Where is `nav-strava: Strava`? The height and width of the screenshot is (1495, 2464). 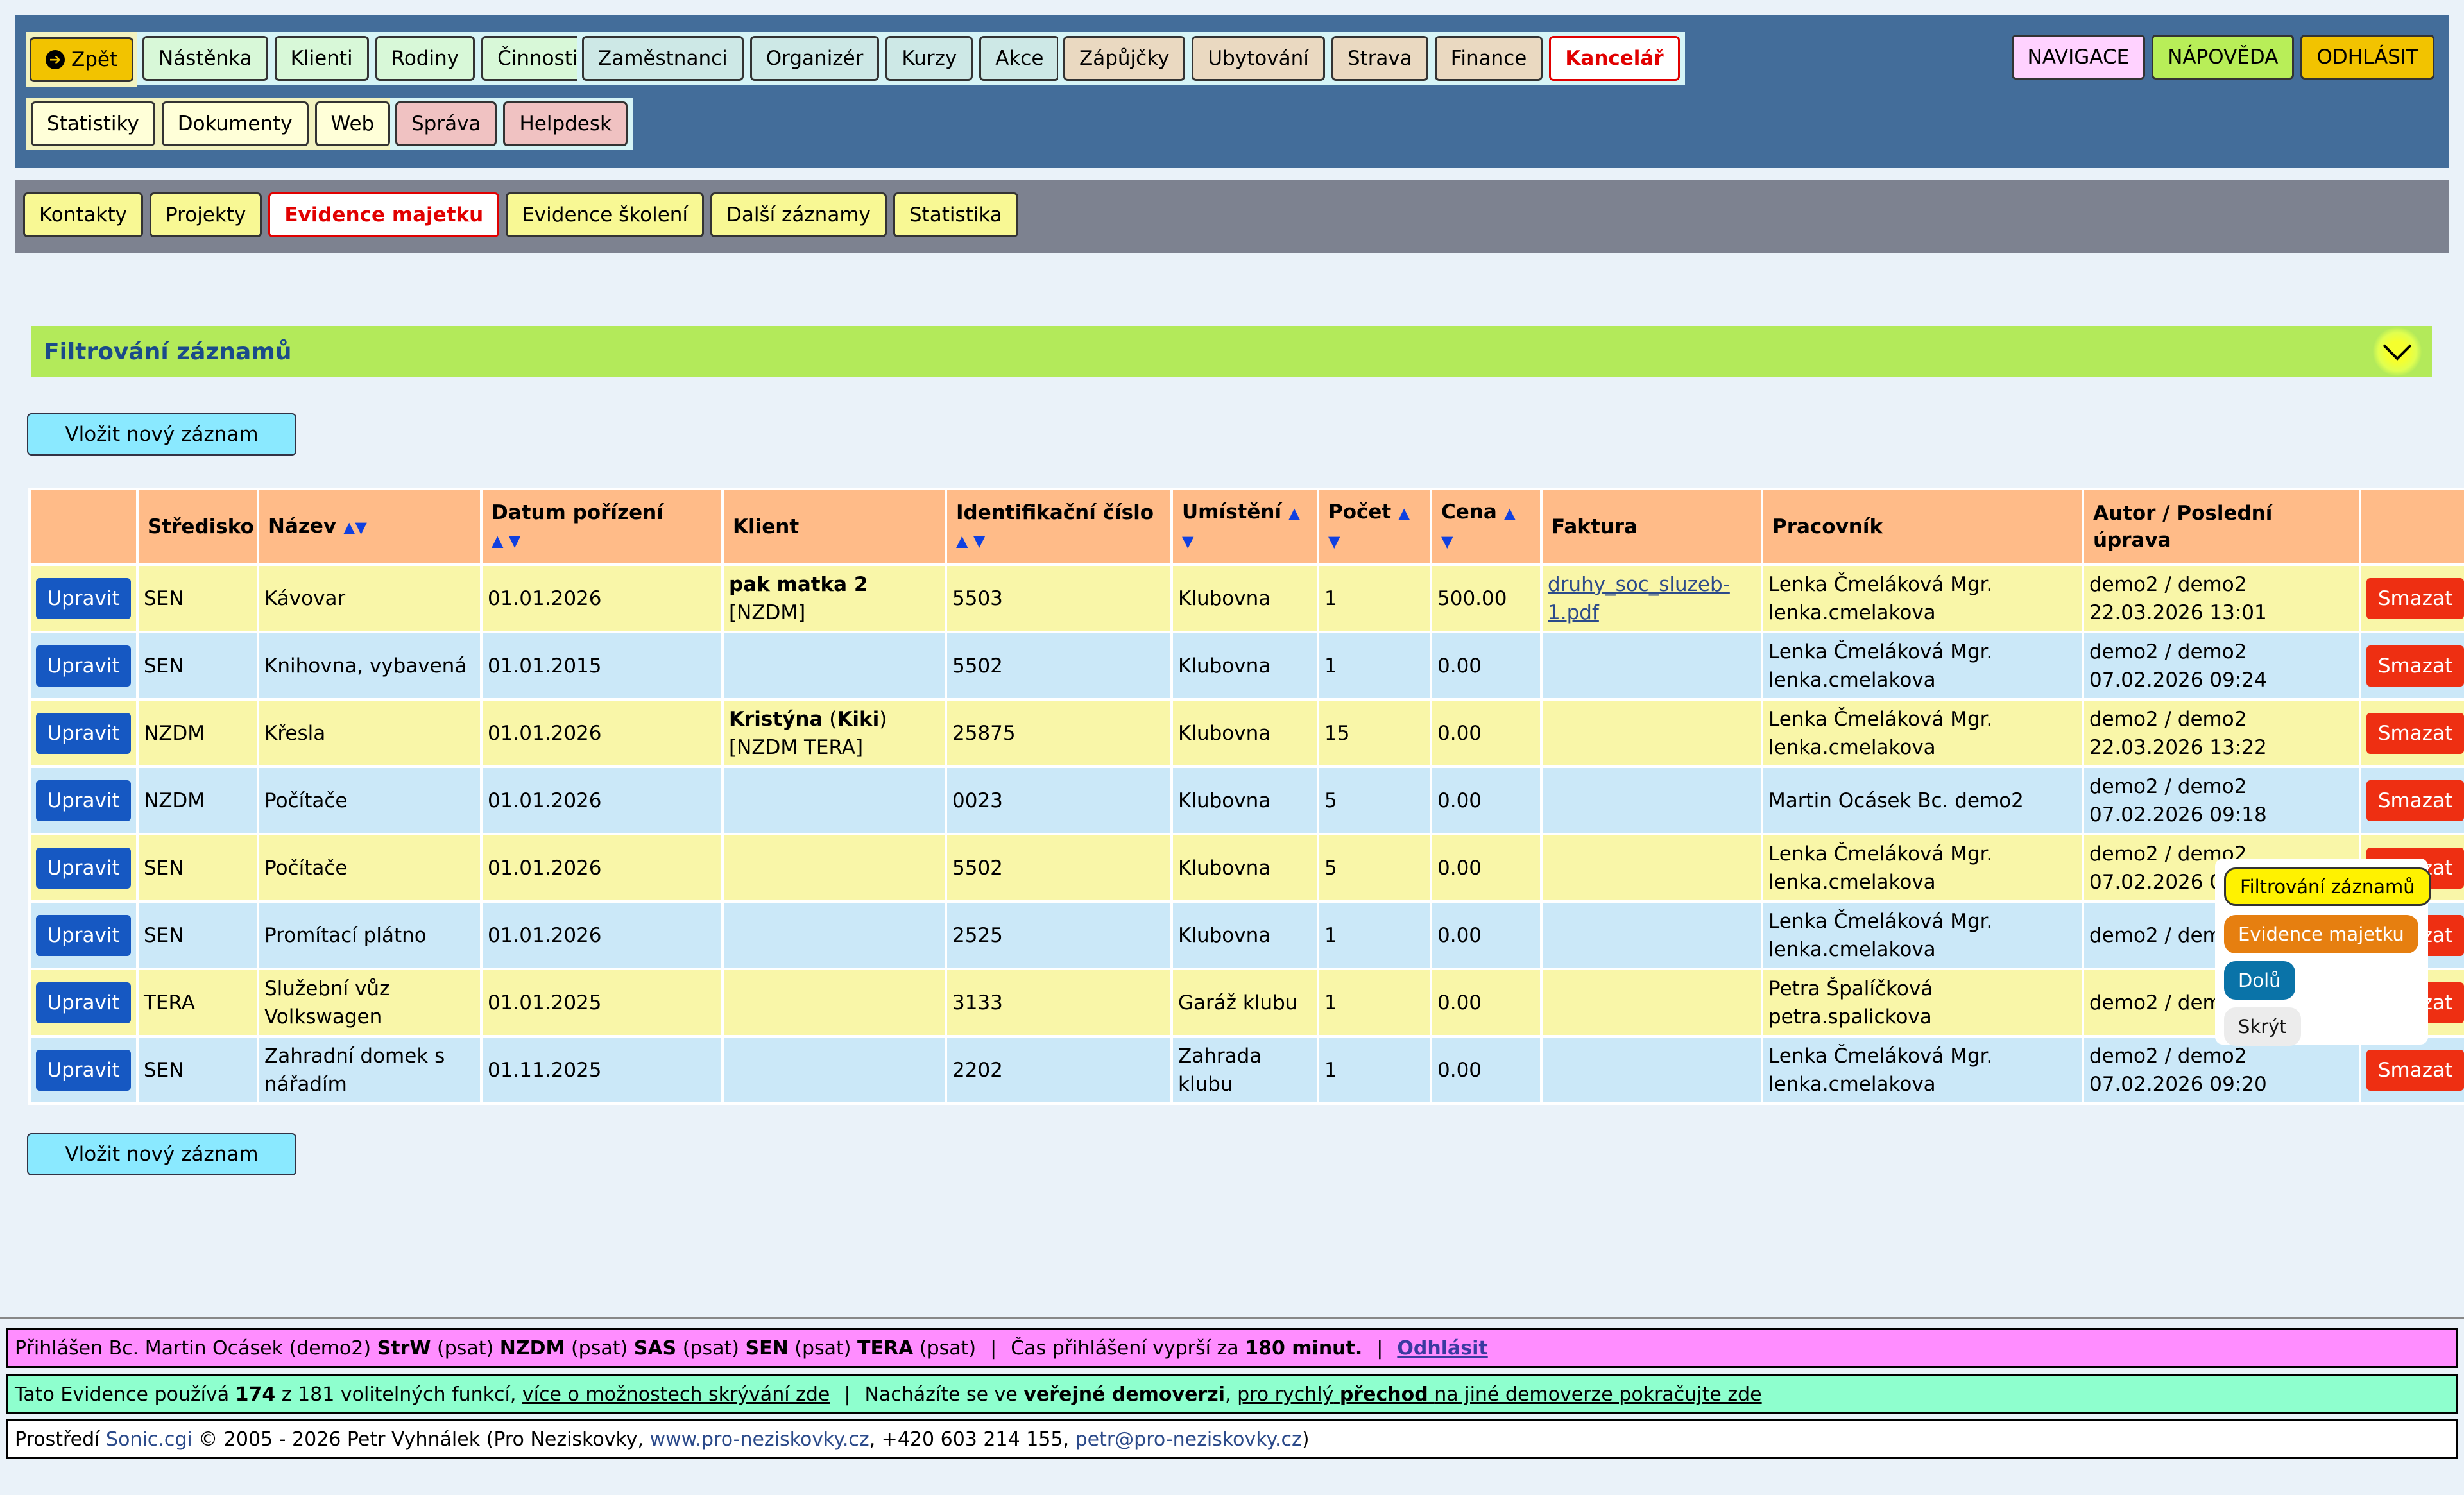
nav-strava: Strava is located at coordinates (1379, 58).